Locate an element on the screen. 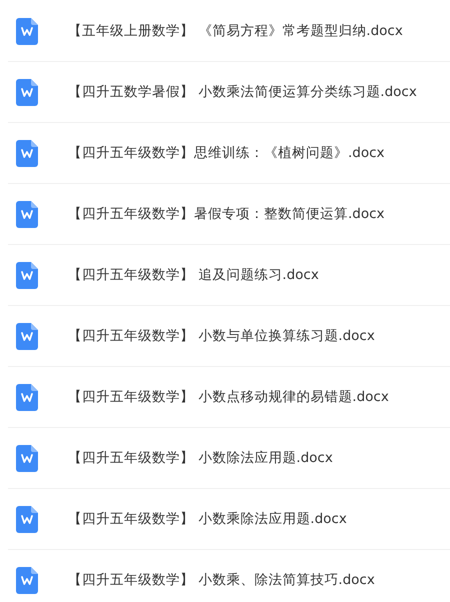  file-name: 【四升五年级数学】 小数乘、除法简算技巧.docx is located at coordinates (221, 580).